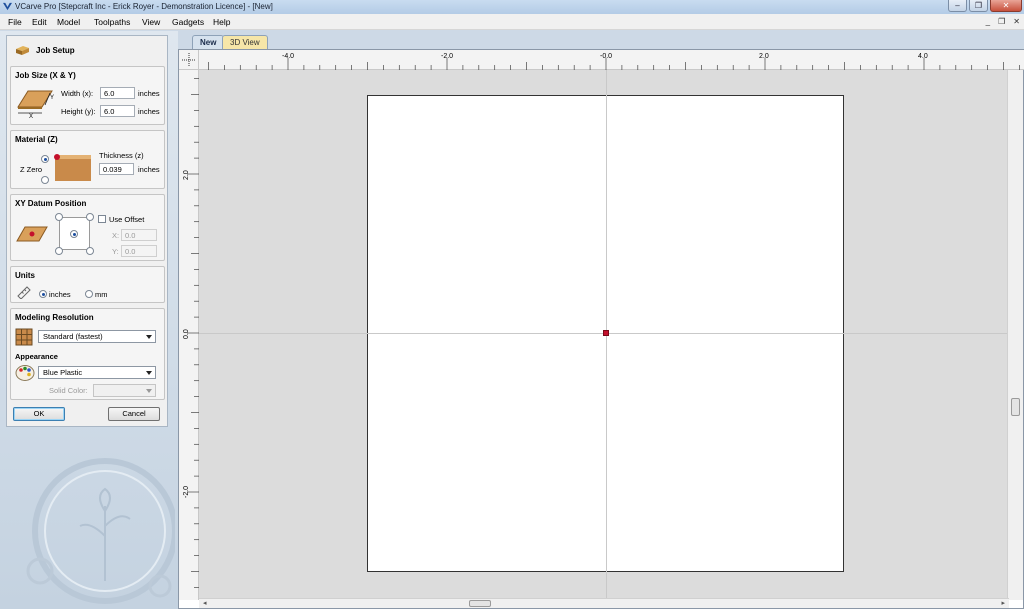 This screenshot has height=609, width=1024. I want to click on datum-bottom-right-radio, so click(90, 251).